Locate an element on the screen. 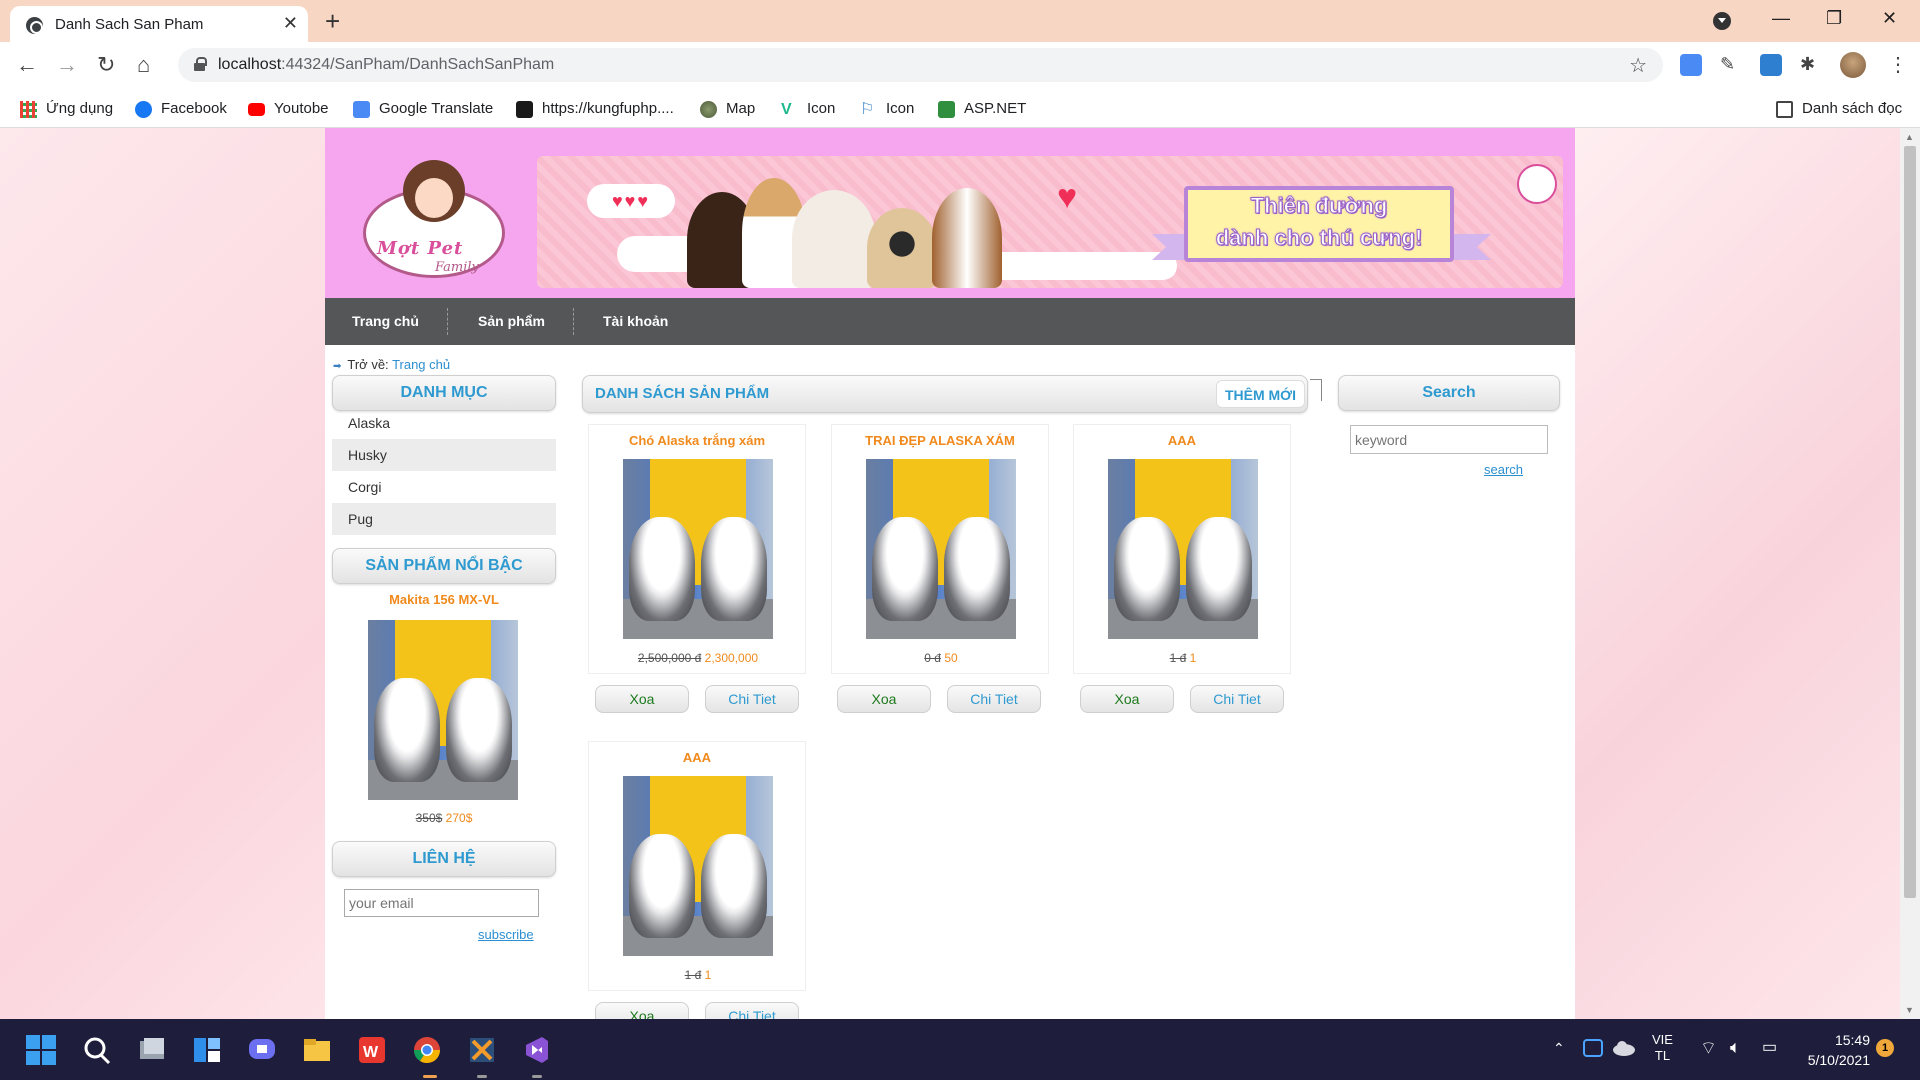 The image size is (1920, 1080). bookmark-apps: Ứng dụng is located at coordinates (66, 109).